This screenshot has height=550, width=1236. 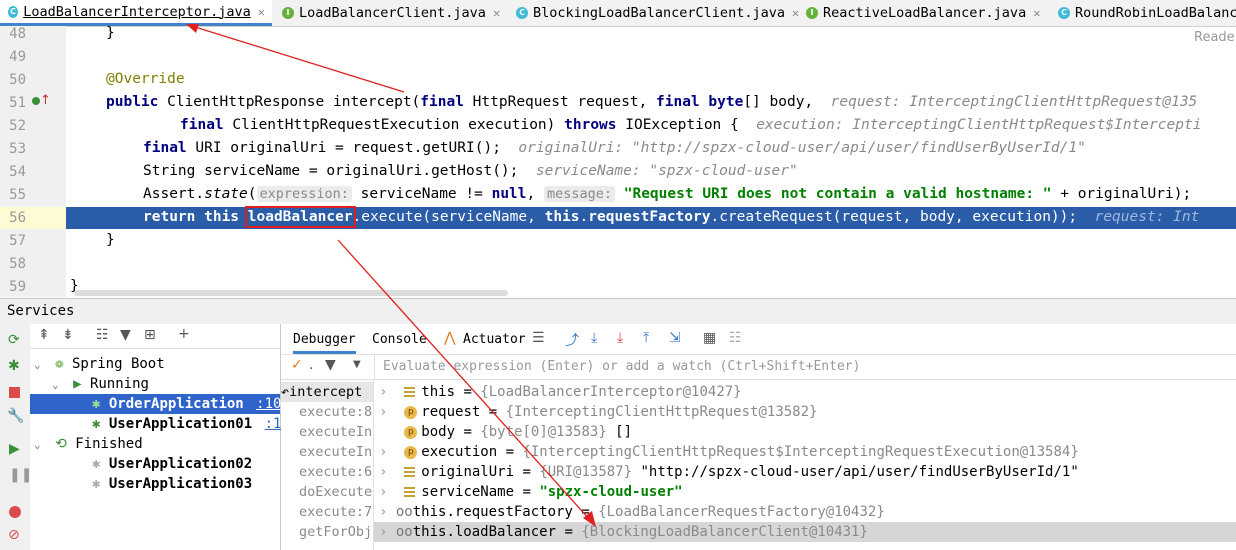 What do you see at coordinates (357, 364) in the screenshot?
I see `dropdown-icon: ▼` at bounding box center [357, 364].